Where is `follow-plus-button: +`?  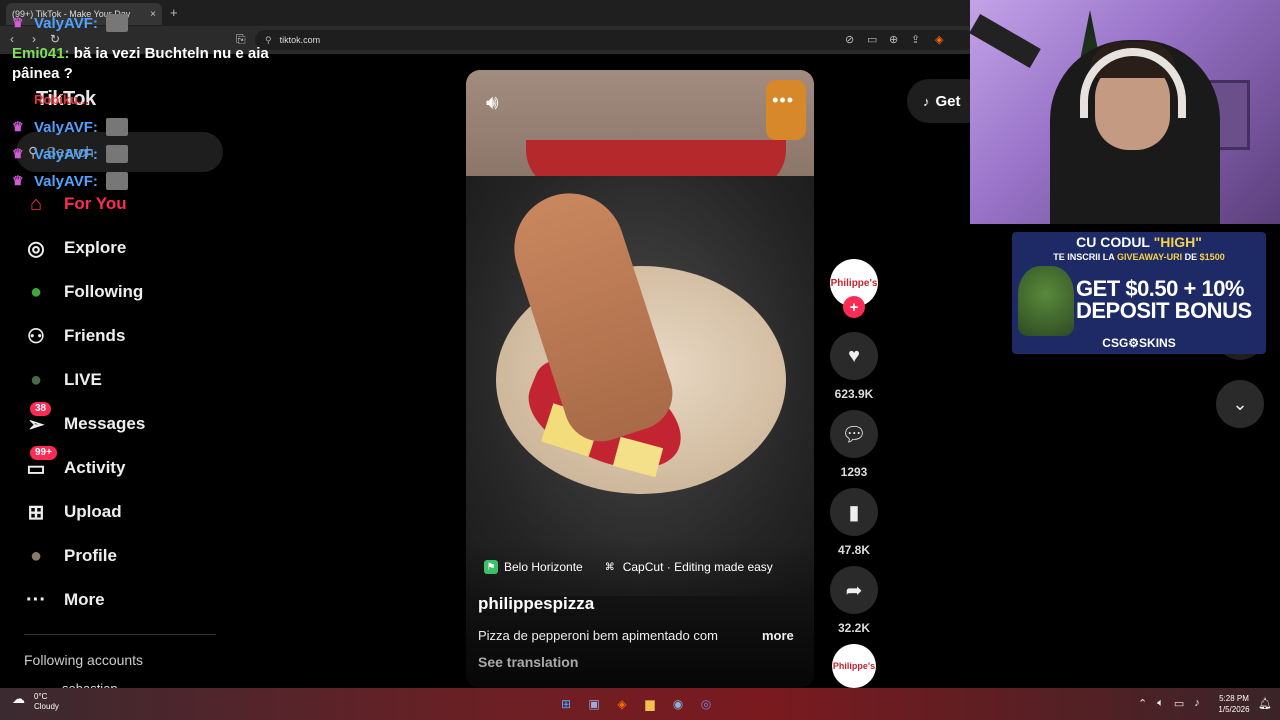
follow-plus-button: + is located at coordinates (854, 307).